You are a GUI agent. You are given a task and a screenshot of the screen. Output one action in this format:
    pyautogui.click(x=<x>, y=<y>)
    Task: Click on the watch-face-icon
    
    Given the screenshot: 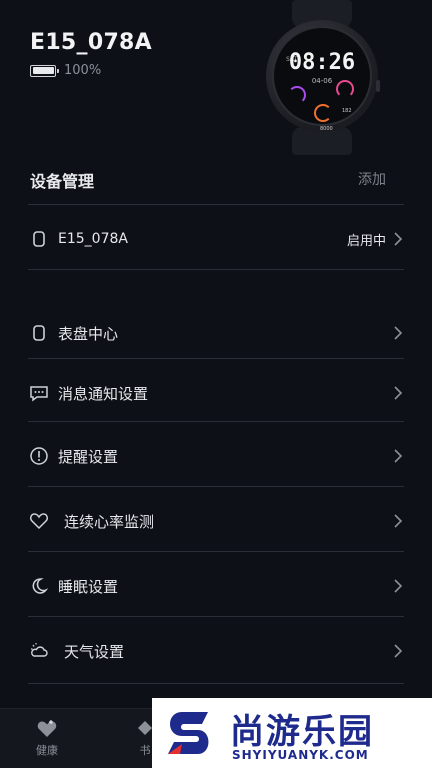 What is the action you would take?
    pyautogui.click(x=39, y=333)
    